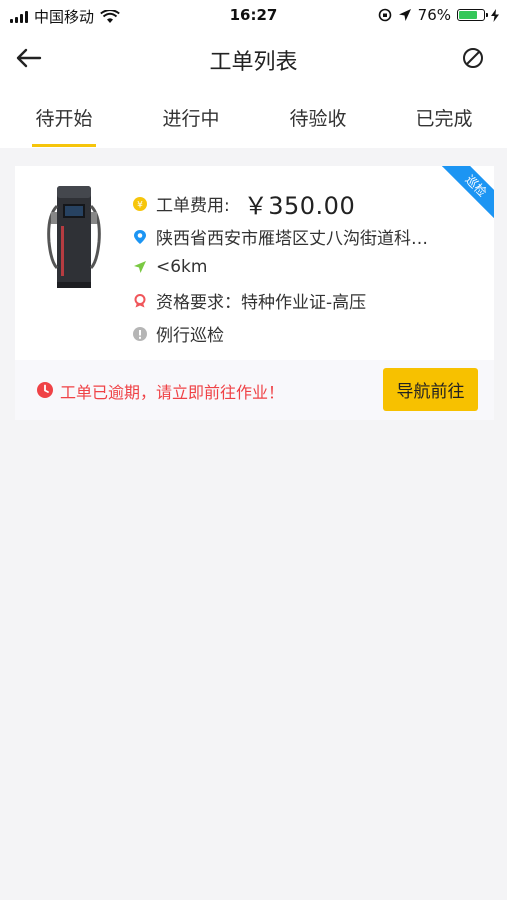  I want to click on patrol-ribbon: 巡检, so click(468, 192).